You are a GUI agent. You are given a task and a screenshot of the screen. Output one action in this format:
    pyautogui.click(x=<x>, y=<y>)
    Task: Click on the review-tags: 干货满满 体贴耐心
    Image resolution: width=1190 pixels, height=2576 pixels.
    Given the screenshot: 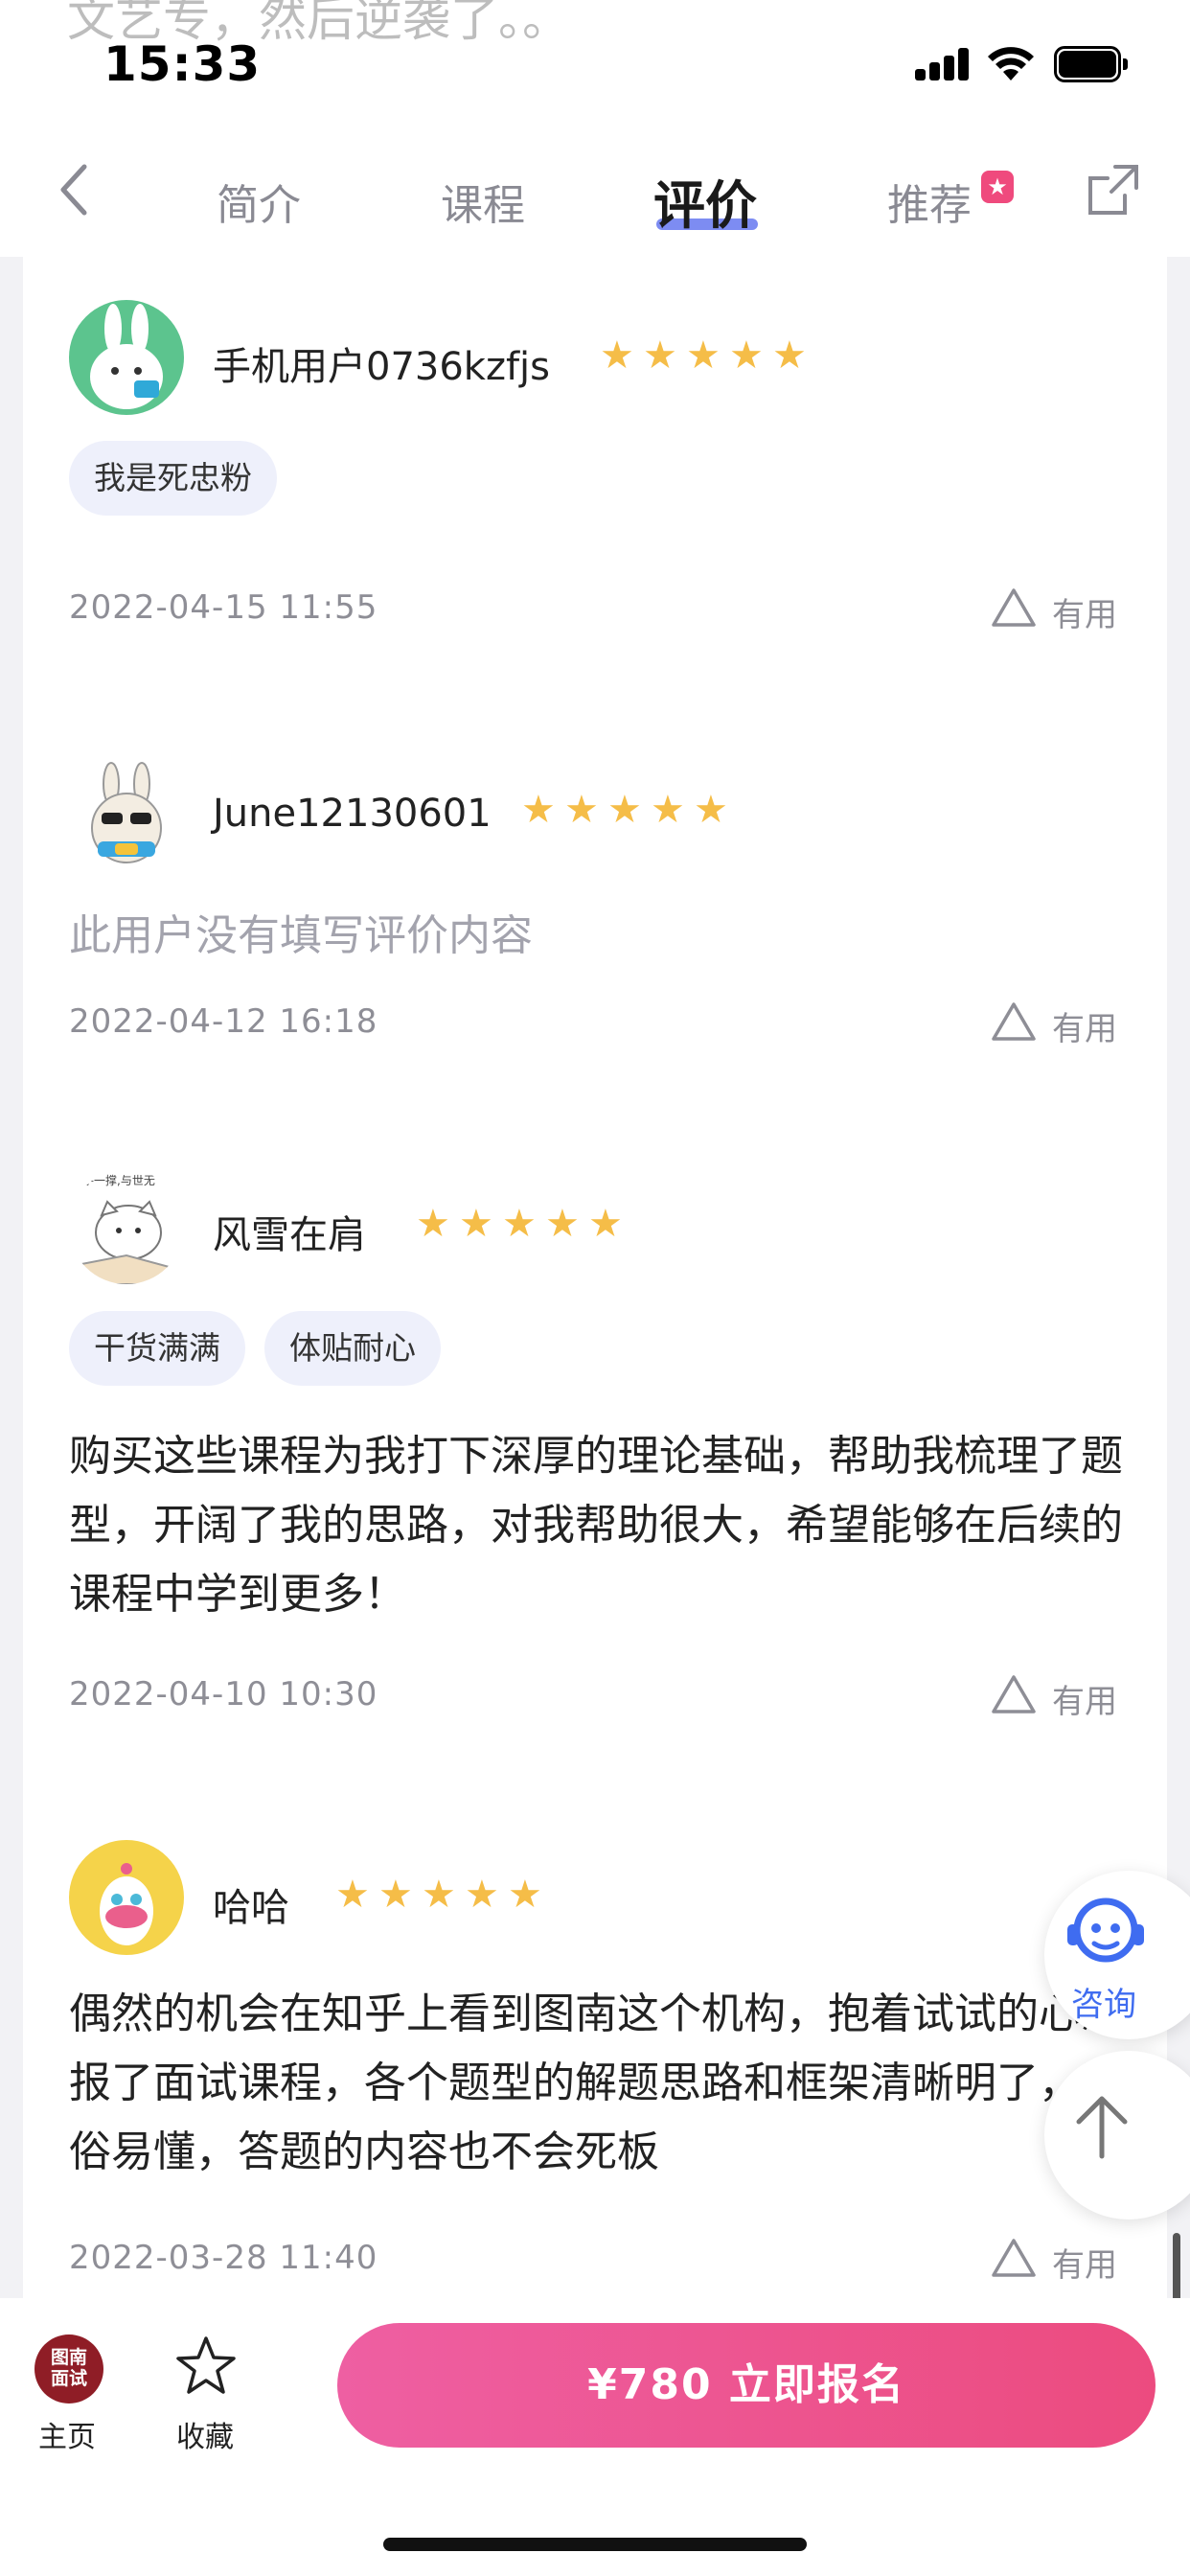 What is the action you would take?
    pyautogui.click(x=264, y=1348)
    